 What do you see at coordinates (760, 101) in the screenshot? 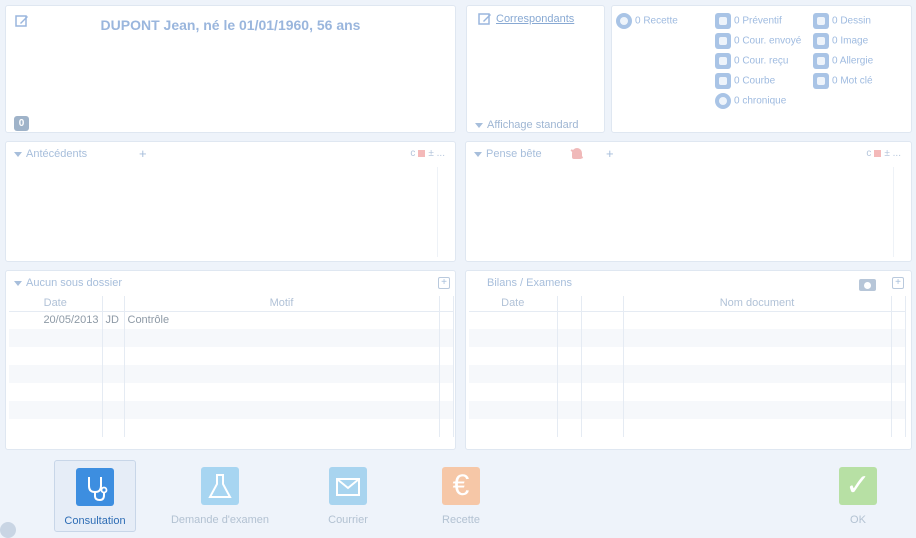
I see `count-chronique-label: 0 chronique` at bounding box center [760, 101].